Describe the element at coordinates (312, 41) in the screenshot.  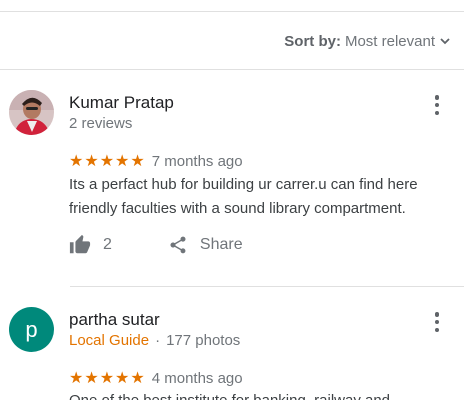
I see `sort-label: Sort by:` at that location.